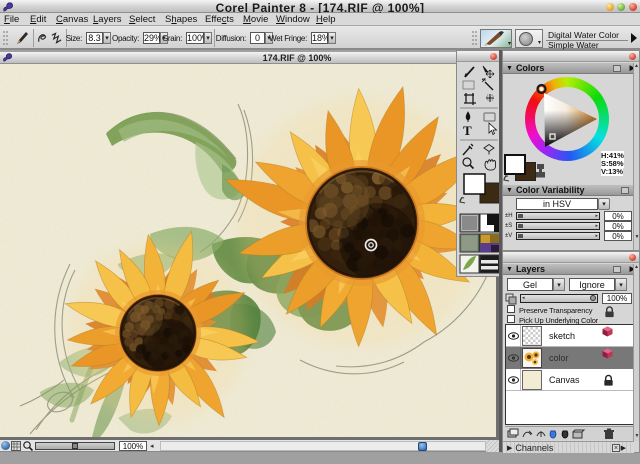  I want to click on svg-text: T, so click(467, 130).